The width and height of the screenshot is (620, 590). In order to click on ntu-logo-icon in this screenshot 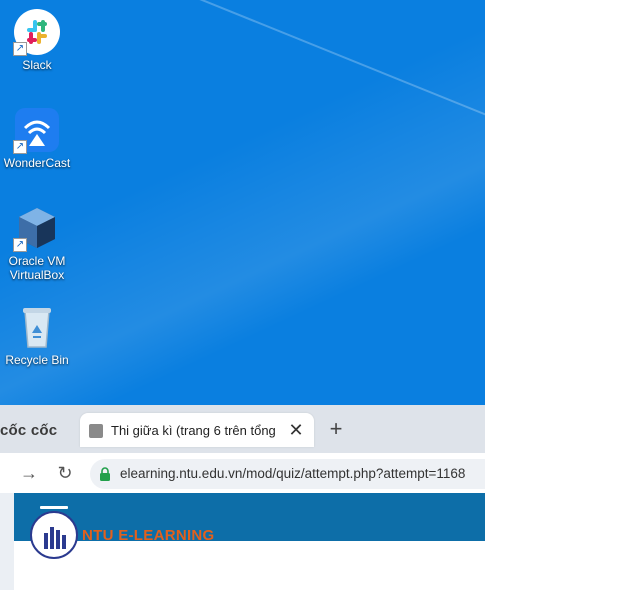, I will do `click(54, 535)`.